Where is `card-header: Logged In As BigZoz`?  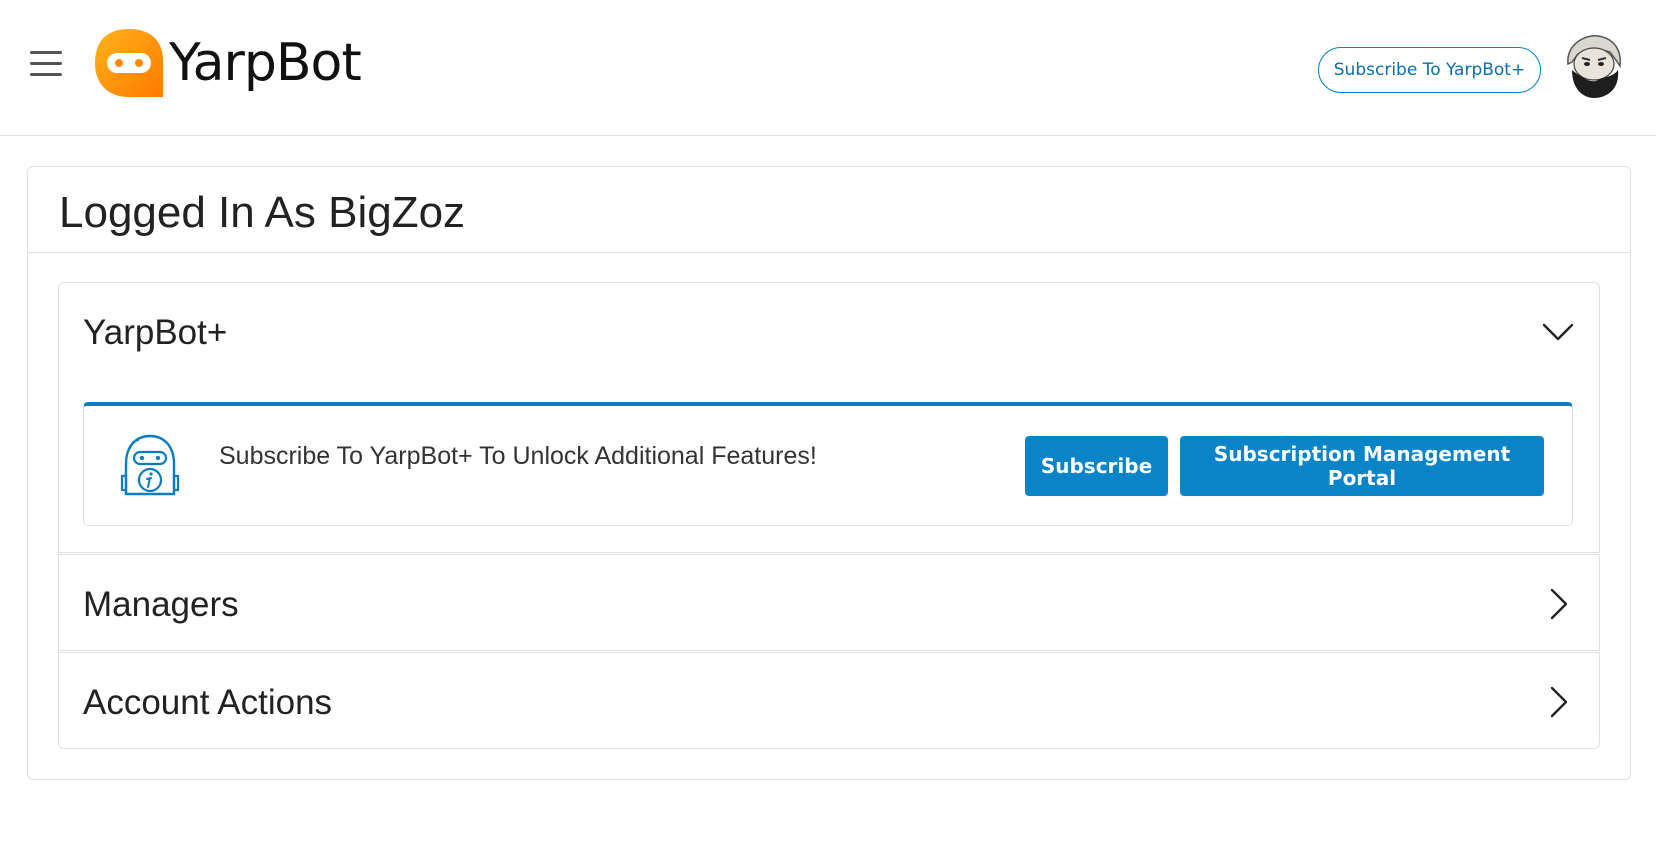
card-header: Logged In As BigZoz is located at coordinates (829, 210).